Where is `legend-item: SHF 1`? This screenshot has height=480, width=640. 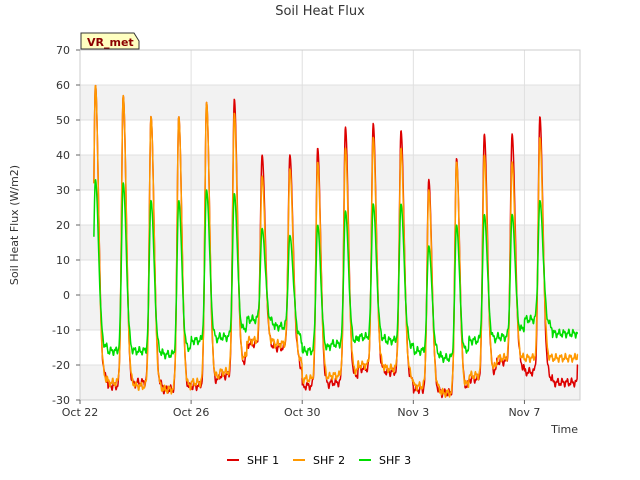
legend-item: SHF 1 is located at coordinates (253, 460).